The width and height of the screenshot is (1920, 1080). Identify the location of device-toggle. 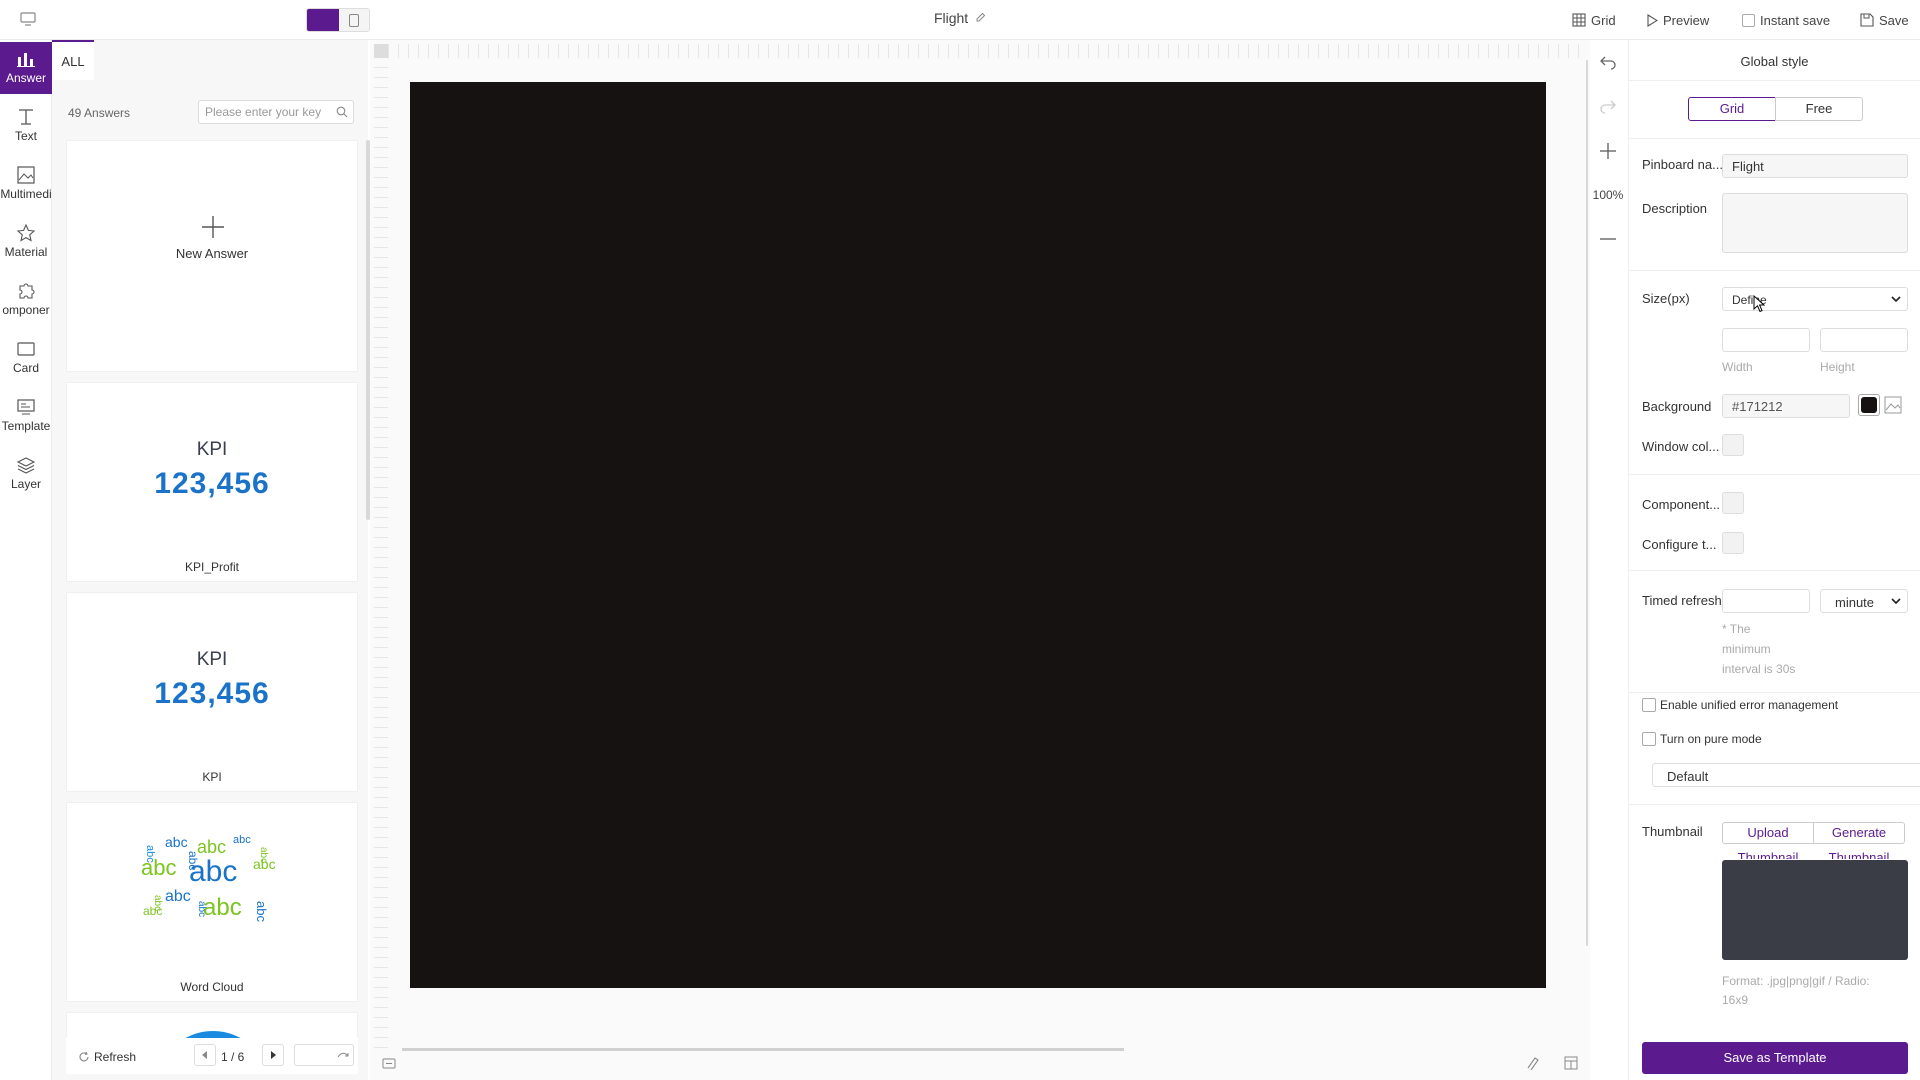
(338, 20).